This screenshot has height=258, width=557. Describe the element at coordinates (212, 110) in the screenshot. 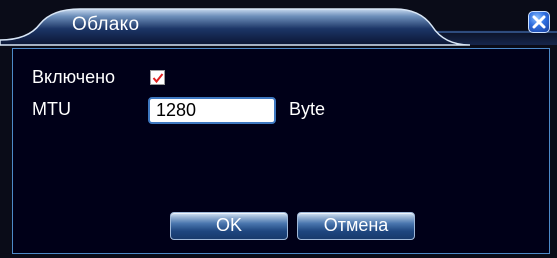

I see `mtu-input` at that location.